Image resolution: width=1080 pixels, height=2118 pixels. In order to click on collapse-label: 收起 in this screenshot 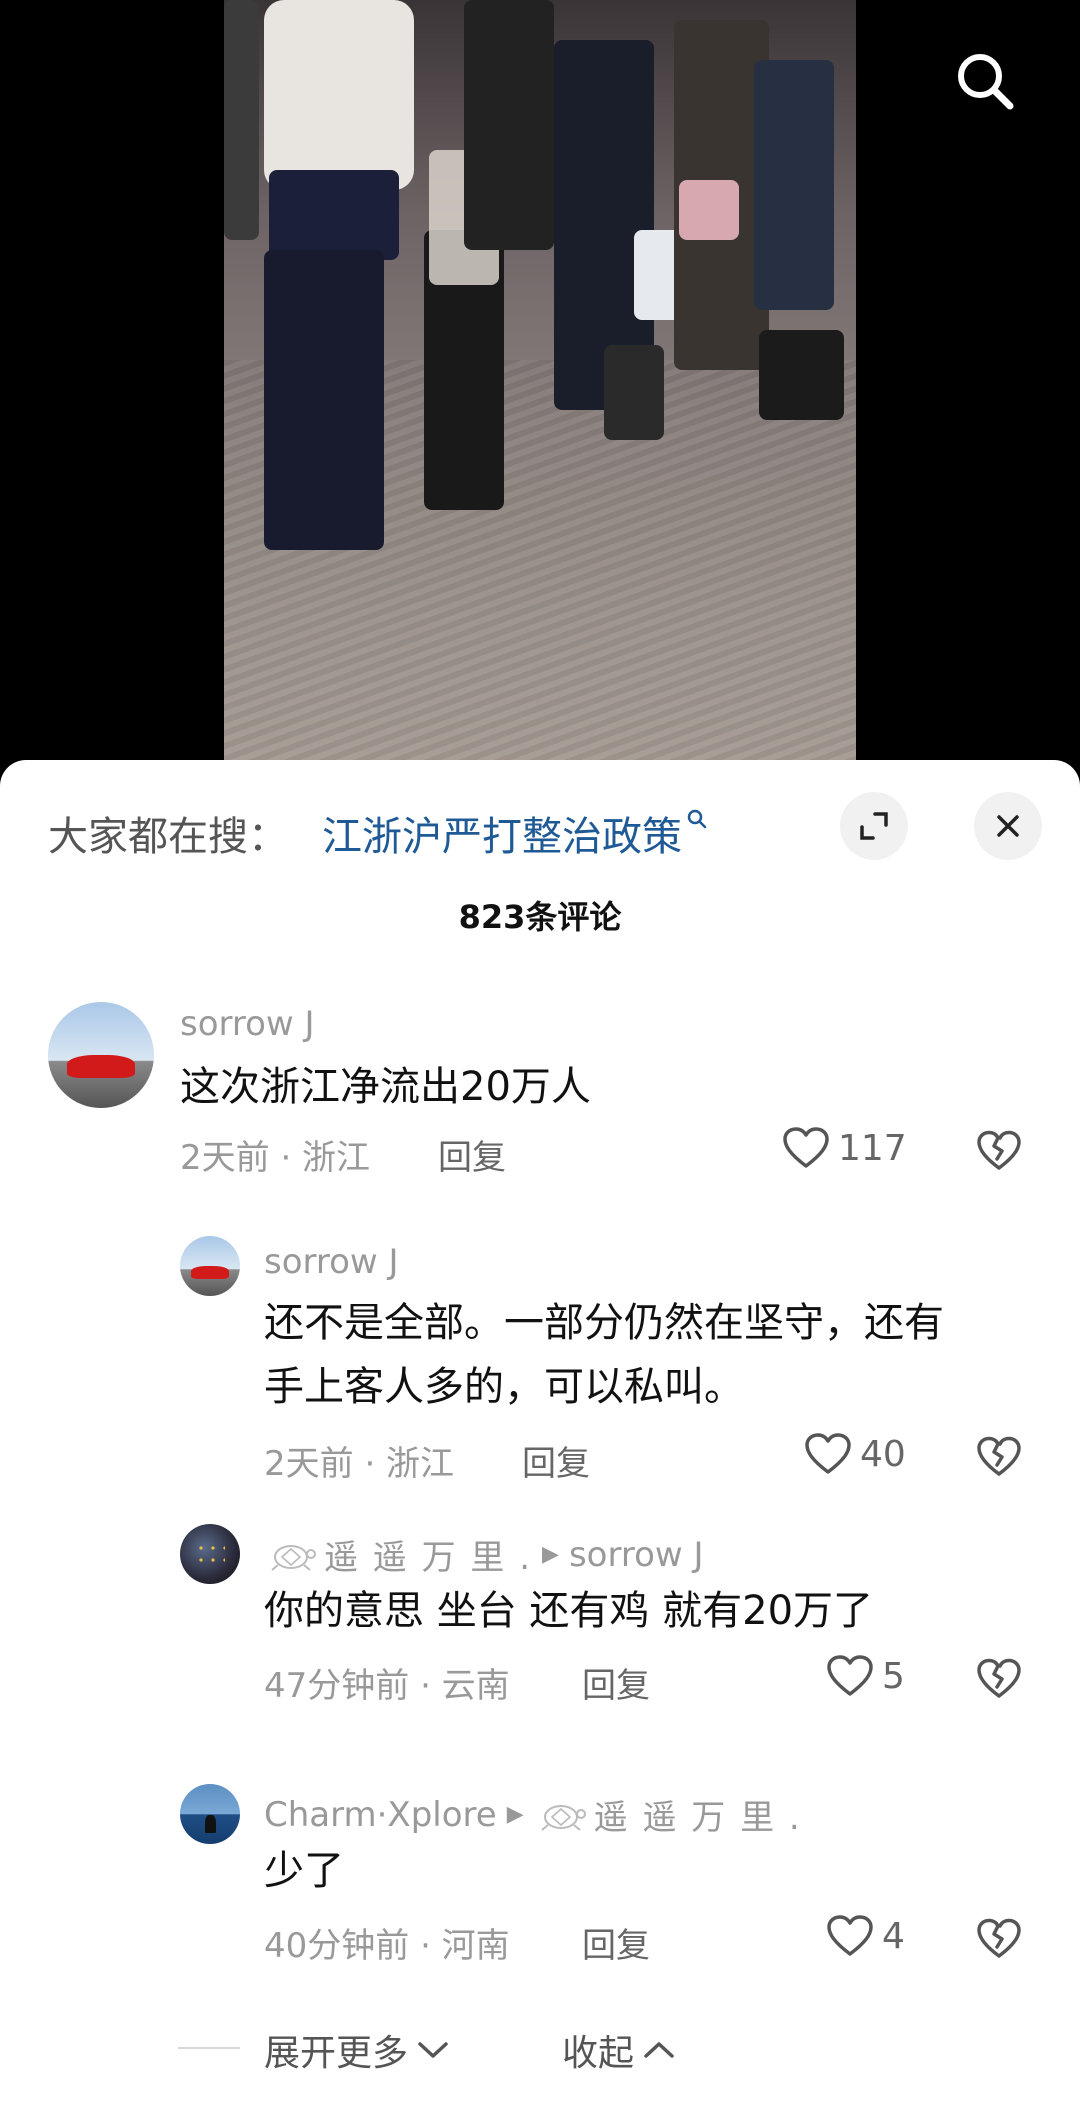, I will do `click(598, 2053)`.